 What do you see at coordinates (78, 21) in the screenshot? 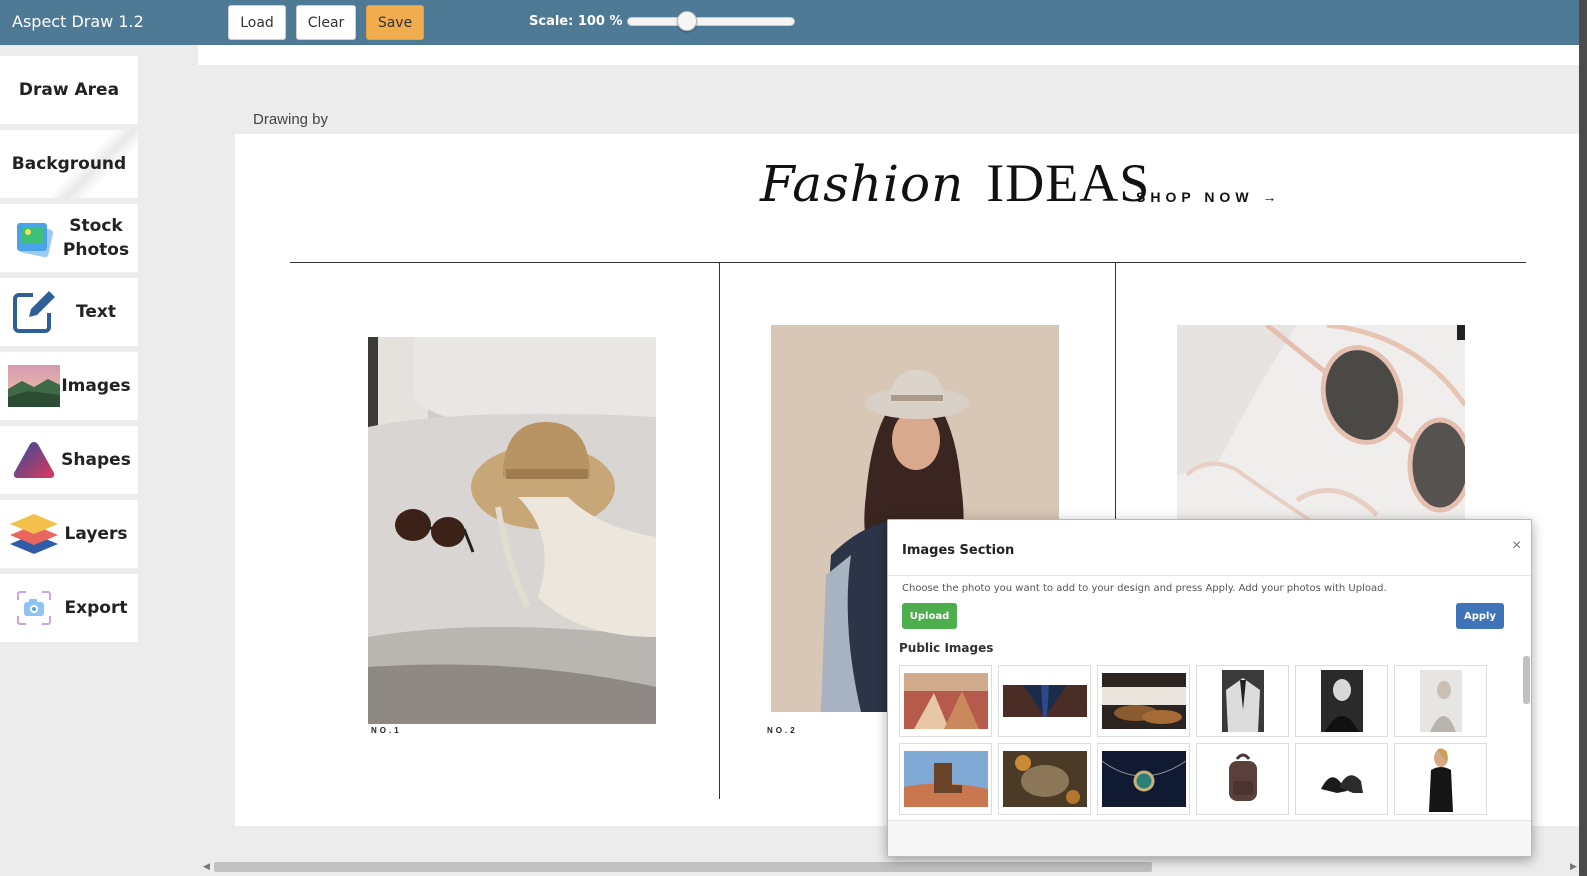
I see `app-title: Aspect Draw 1.2` at bounding box center [78, 21].